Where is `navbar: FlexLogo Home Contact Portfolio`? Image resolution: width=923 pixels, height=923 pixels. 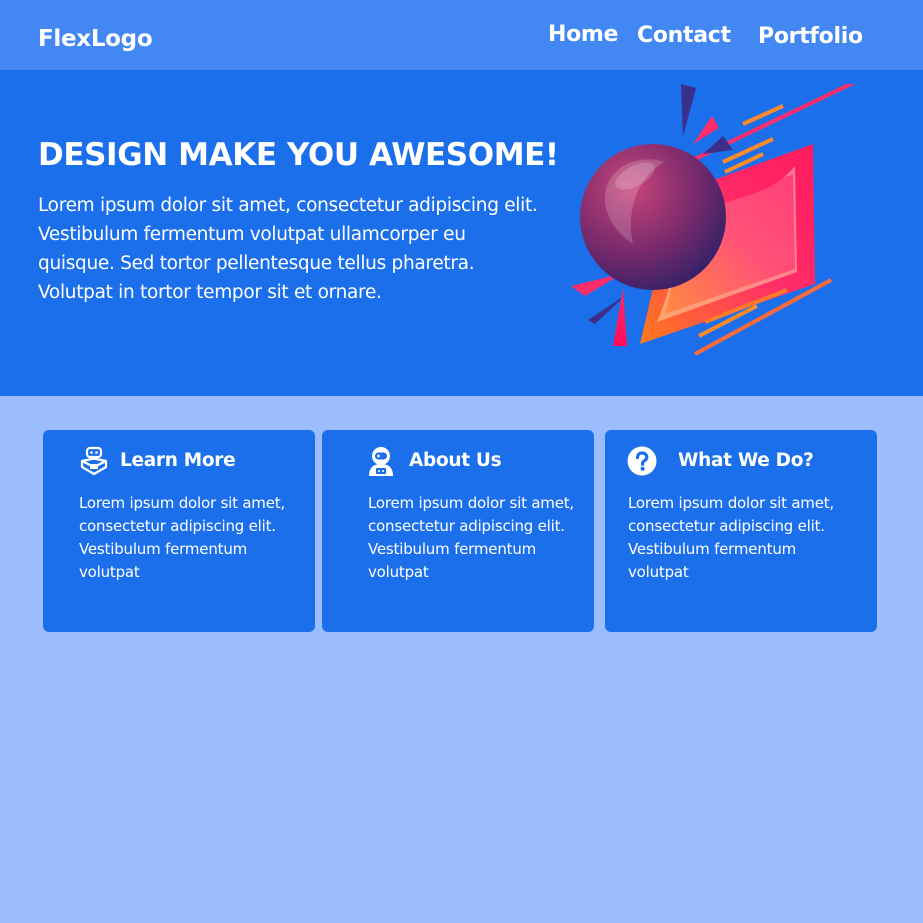 navbar: FlexLogo Home Contact Portfolio is located at coordinates (461, 35).